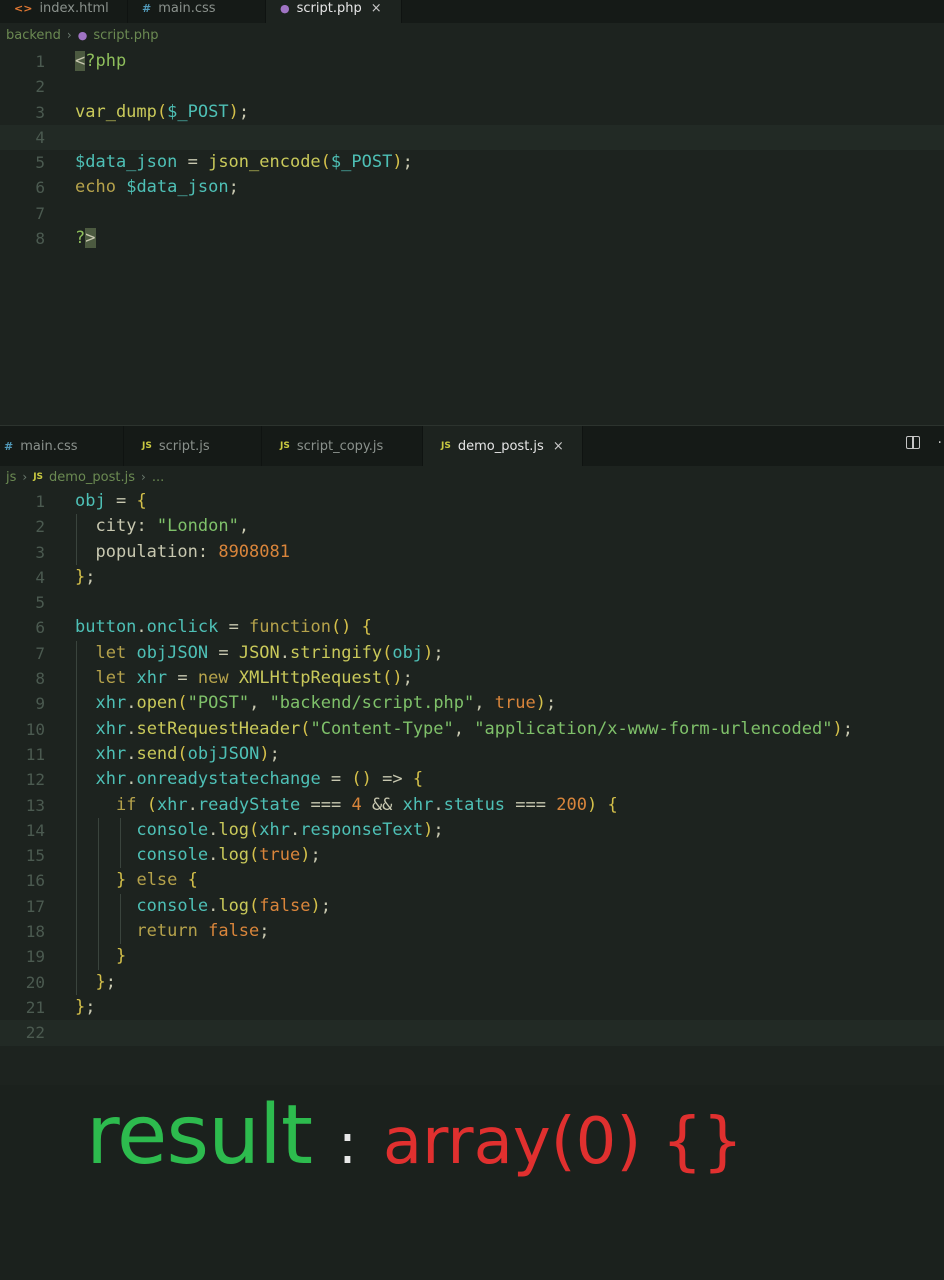 The image size is (944, 1280). I want to click on breadcrumb-folder: js, so click(11, 477).